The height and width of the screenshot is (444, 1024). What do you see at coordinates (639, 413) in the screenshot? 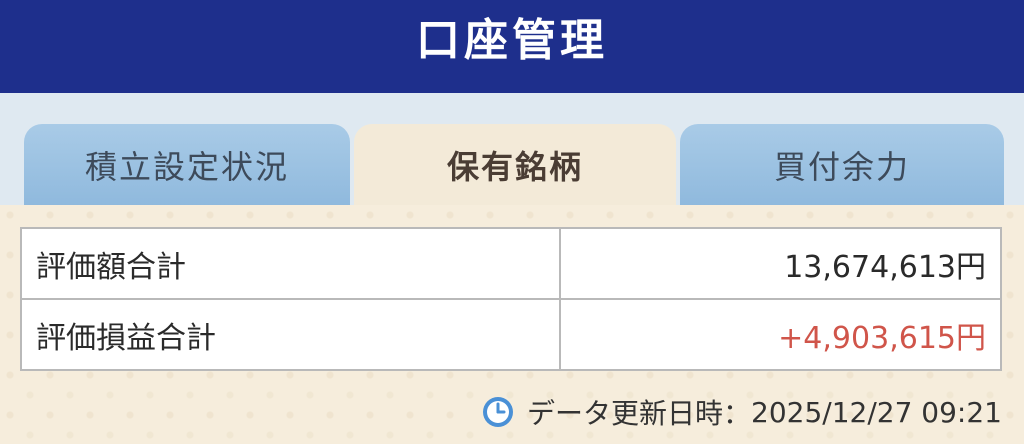
I see `updated-label: データ更新日時：` at bounding box center [639, 413].